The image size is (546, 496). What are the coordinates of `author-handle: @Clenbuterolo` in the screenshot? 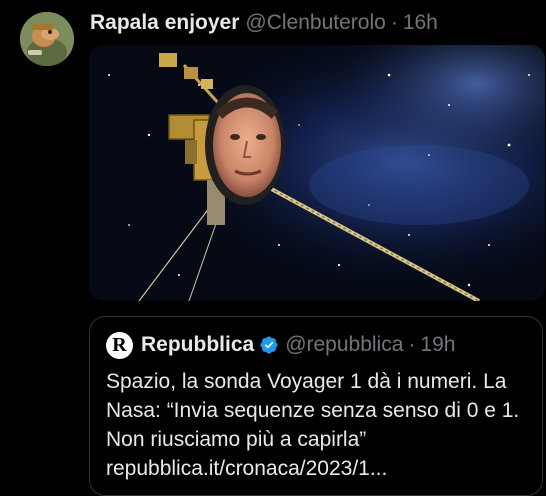 It's located at (315, 22).